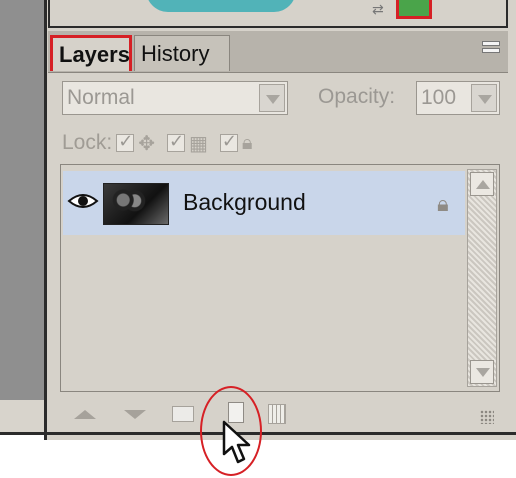 The height and width of the screenshot is (478, 516). I want to click on opacity-value: 100, so click(439, 97).